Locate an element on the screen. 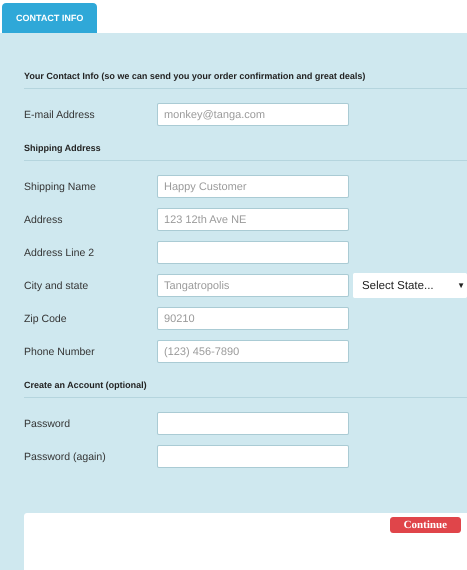 The width and height of the screenshot is (467, 570). input-field: Tangatropolis is located at coordinates (253, 285).